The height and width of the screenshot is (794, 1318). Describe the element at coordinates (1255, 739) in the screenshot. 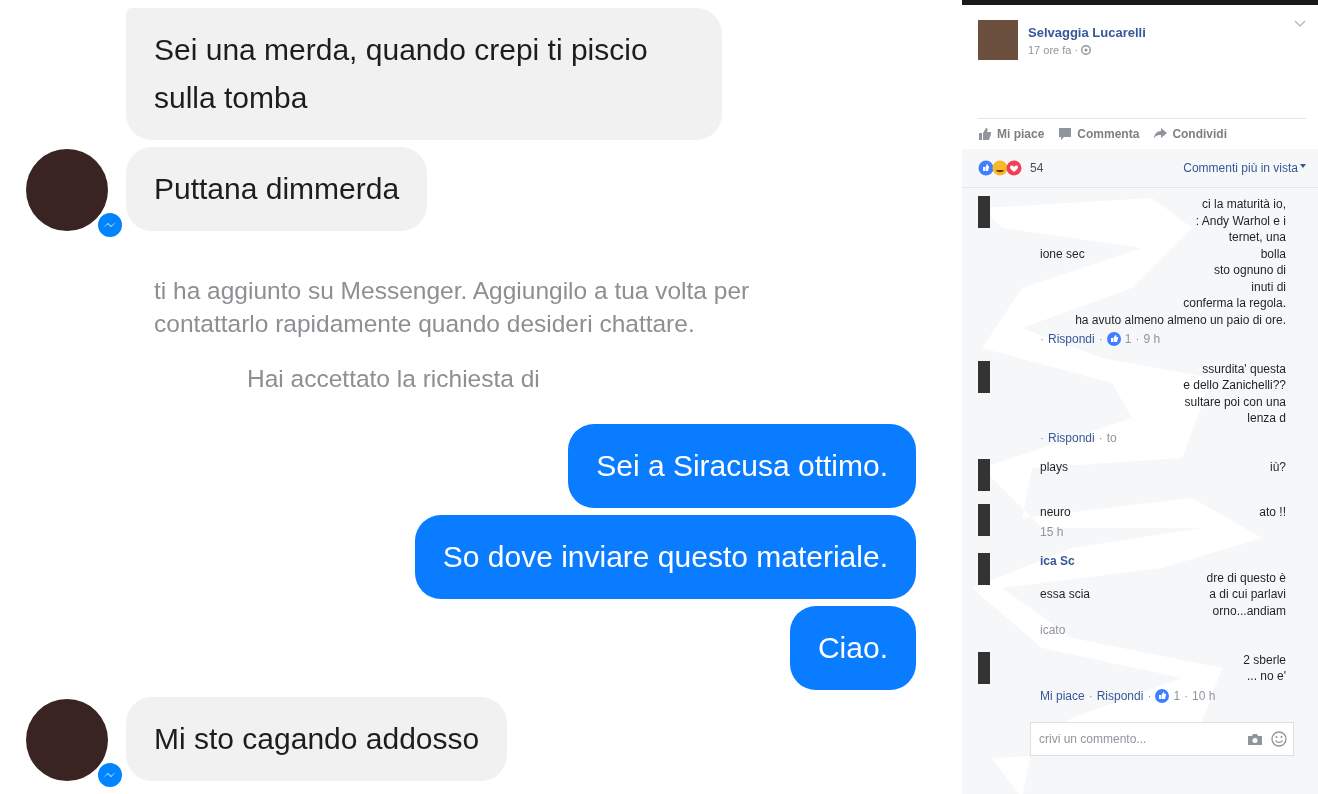

I see `camera-icon` at that location.